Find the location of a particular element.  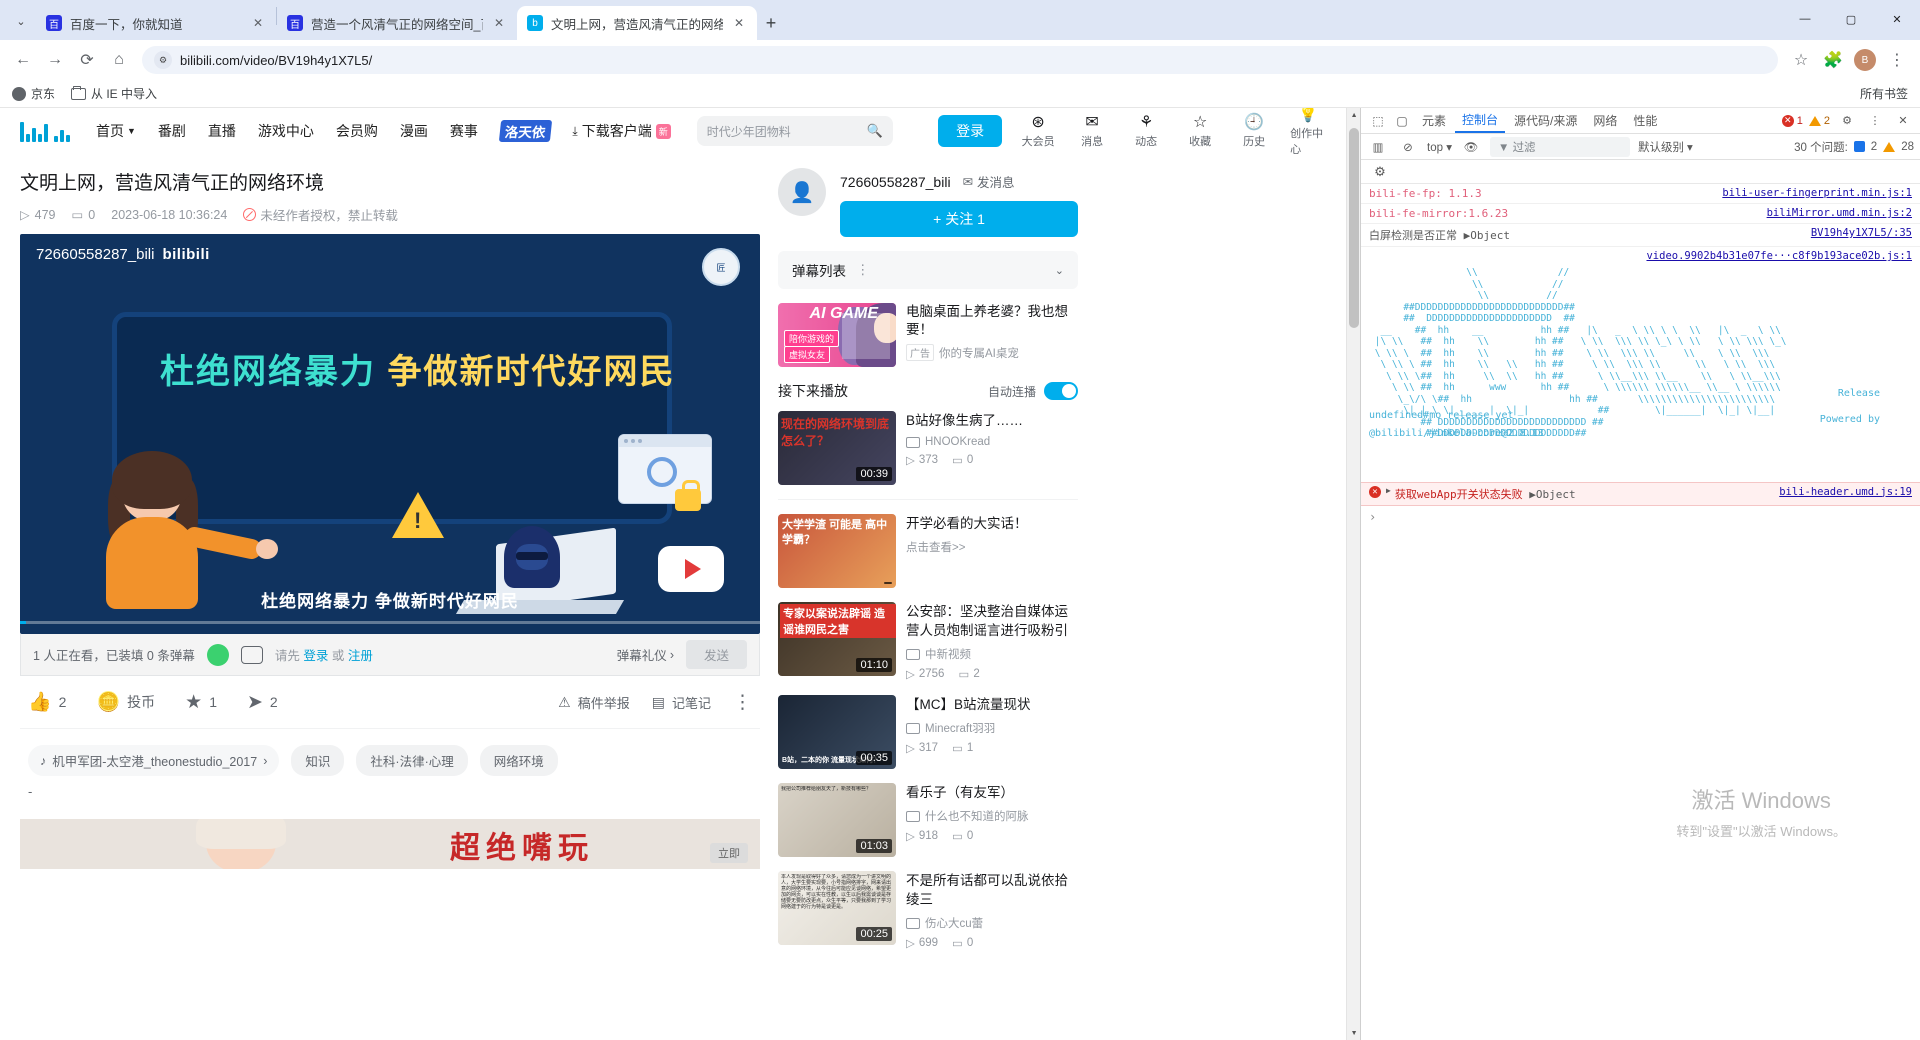

issues-summary: 30 个问题: 2 28 is located at coordinates (1854, 147).